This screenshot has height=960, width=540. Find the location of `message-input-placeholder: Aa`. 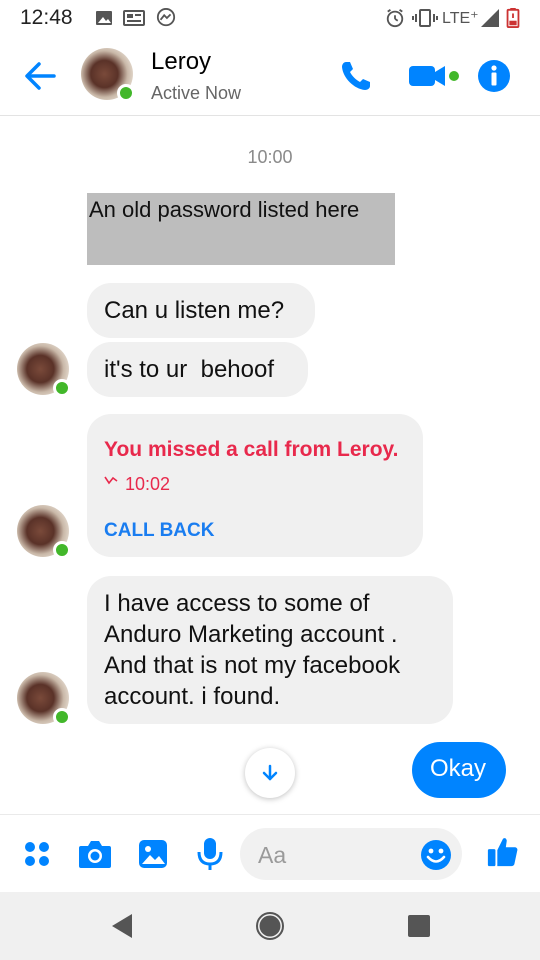

message-input-placeholder: Aa is located at coordinates (272, 855).